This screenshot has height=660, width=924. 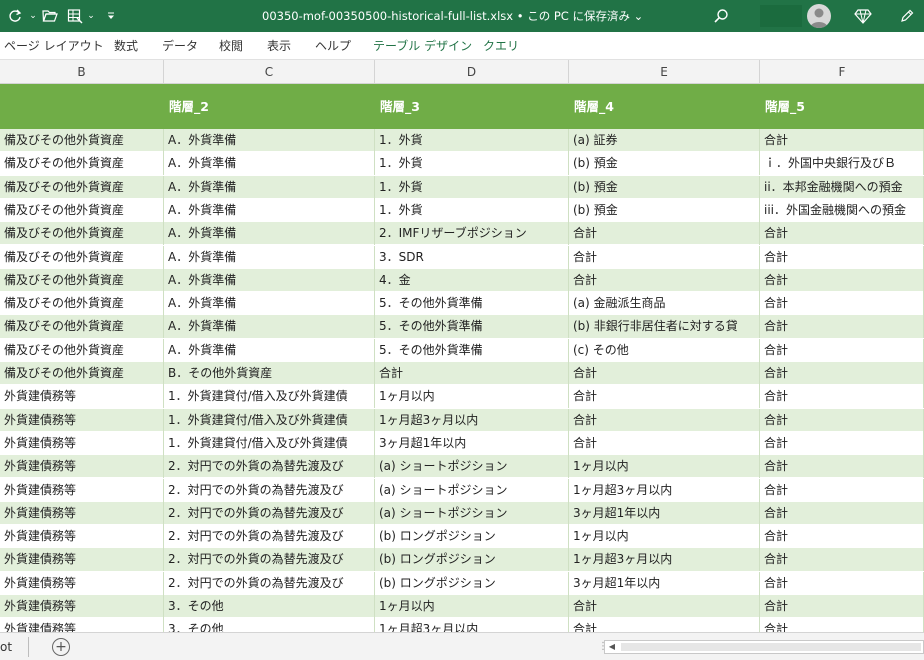 I want to click on table-format-icon, so click(x=75, y=16).